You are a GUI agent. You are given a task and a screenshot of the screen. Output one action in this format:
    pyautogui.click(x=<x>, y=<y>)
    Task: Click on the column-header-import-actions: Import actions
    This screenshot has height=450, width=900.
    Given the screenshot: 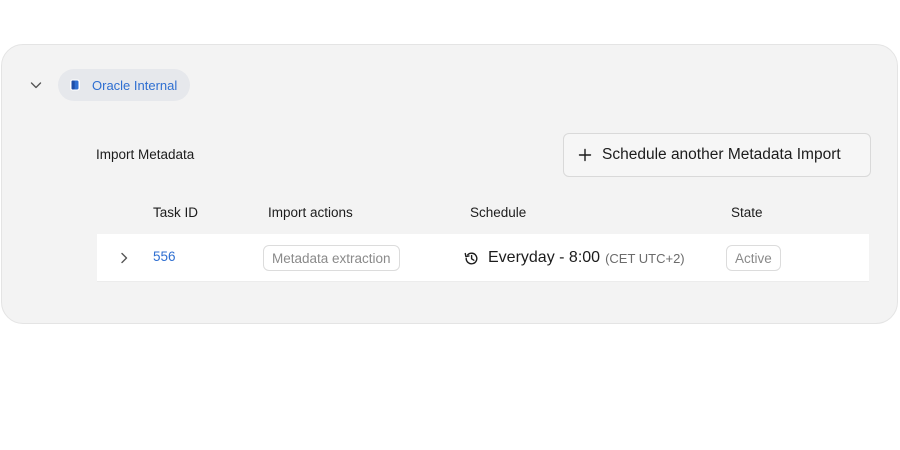 What is the action you would take?
    pyautogui.click(x=310, y=212)
    